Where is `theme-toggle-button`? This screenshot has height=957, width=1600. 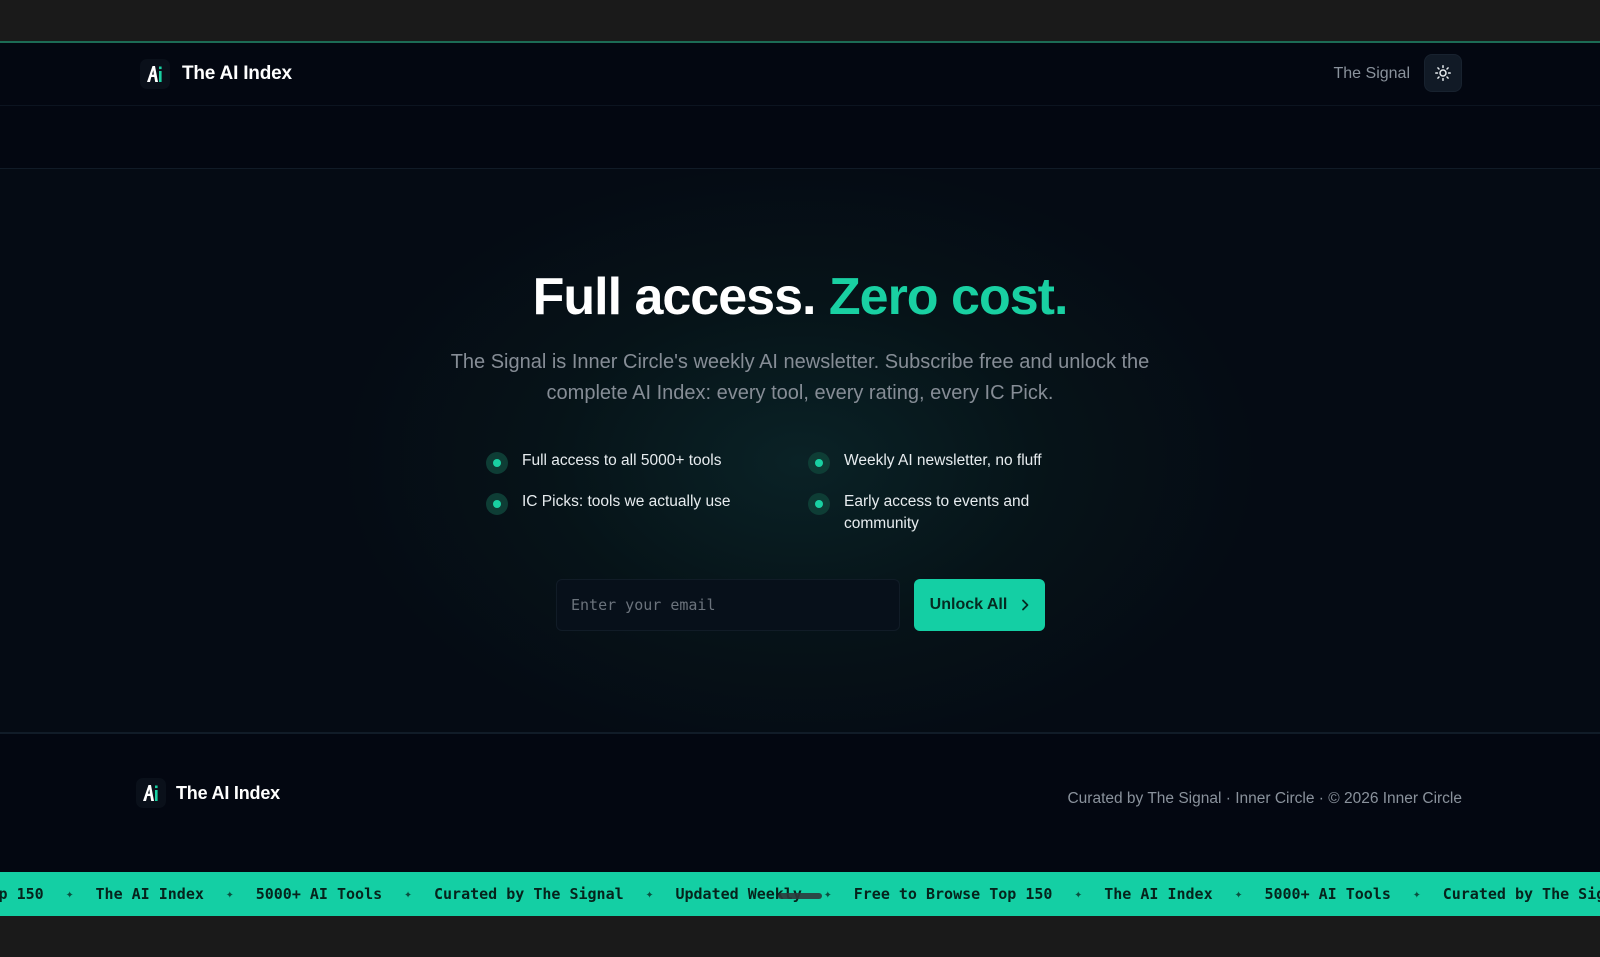 theme-toggle-button is located at coordinates (1443, 73).